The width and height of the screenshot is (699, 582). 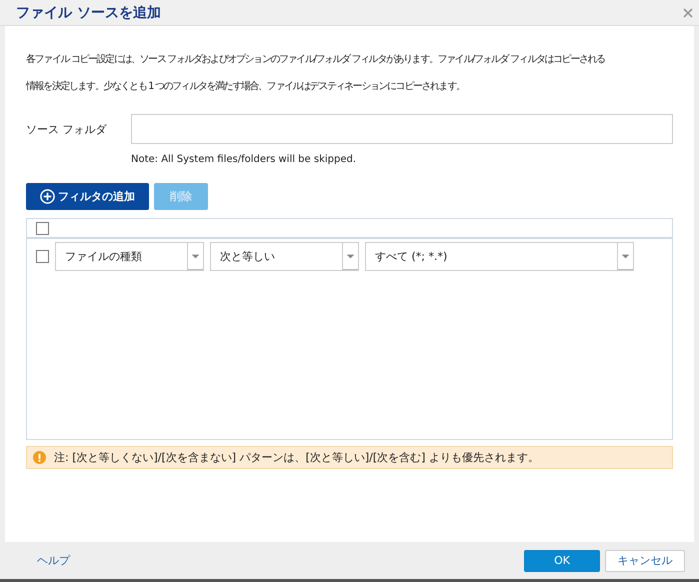 I want to click on dropdown: すべて (*; *.*), so click(x=499, y=256).